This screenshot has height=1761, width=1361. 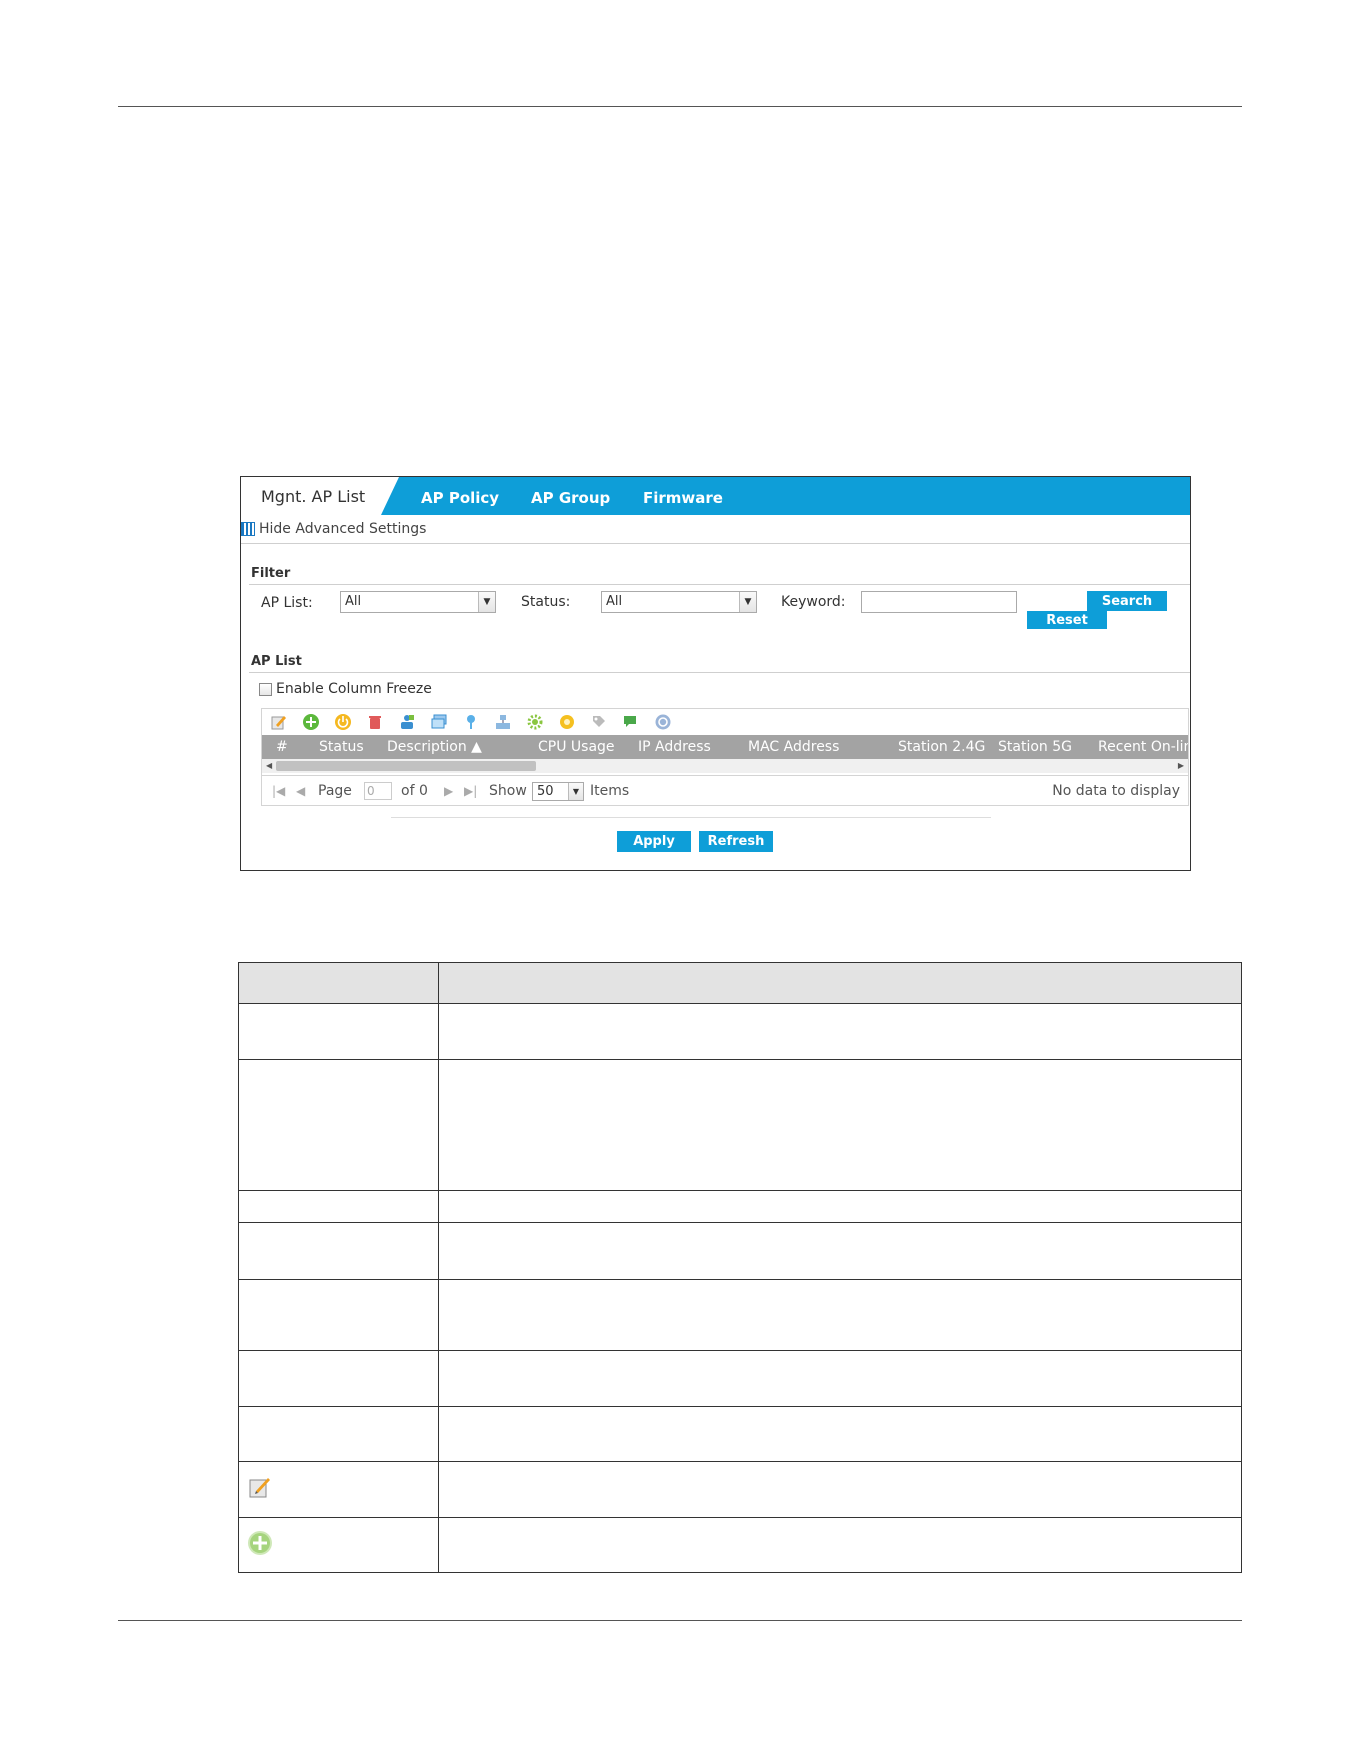 I want to click on col-ip-address: IP Address, so click(x=674, y=747).